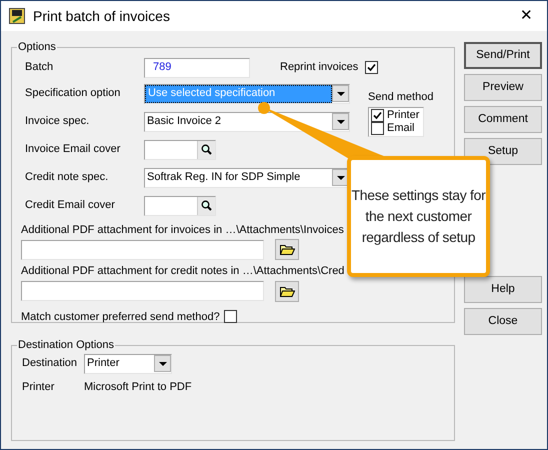 The width and height of the screenshot is (548, 450). Describe the element at coordinates (197, 68) in the screenshot. I see `batch-field: 789` at that location.